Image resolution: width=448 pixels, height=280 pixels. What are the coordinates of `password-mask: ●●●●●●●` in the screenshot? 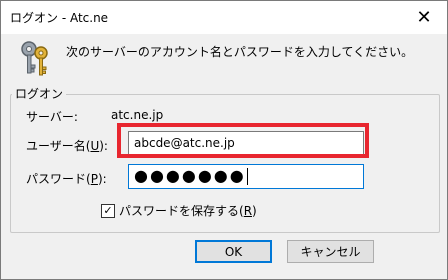 It's located at (190, 175).